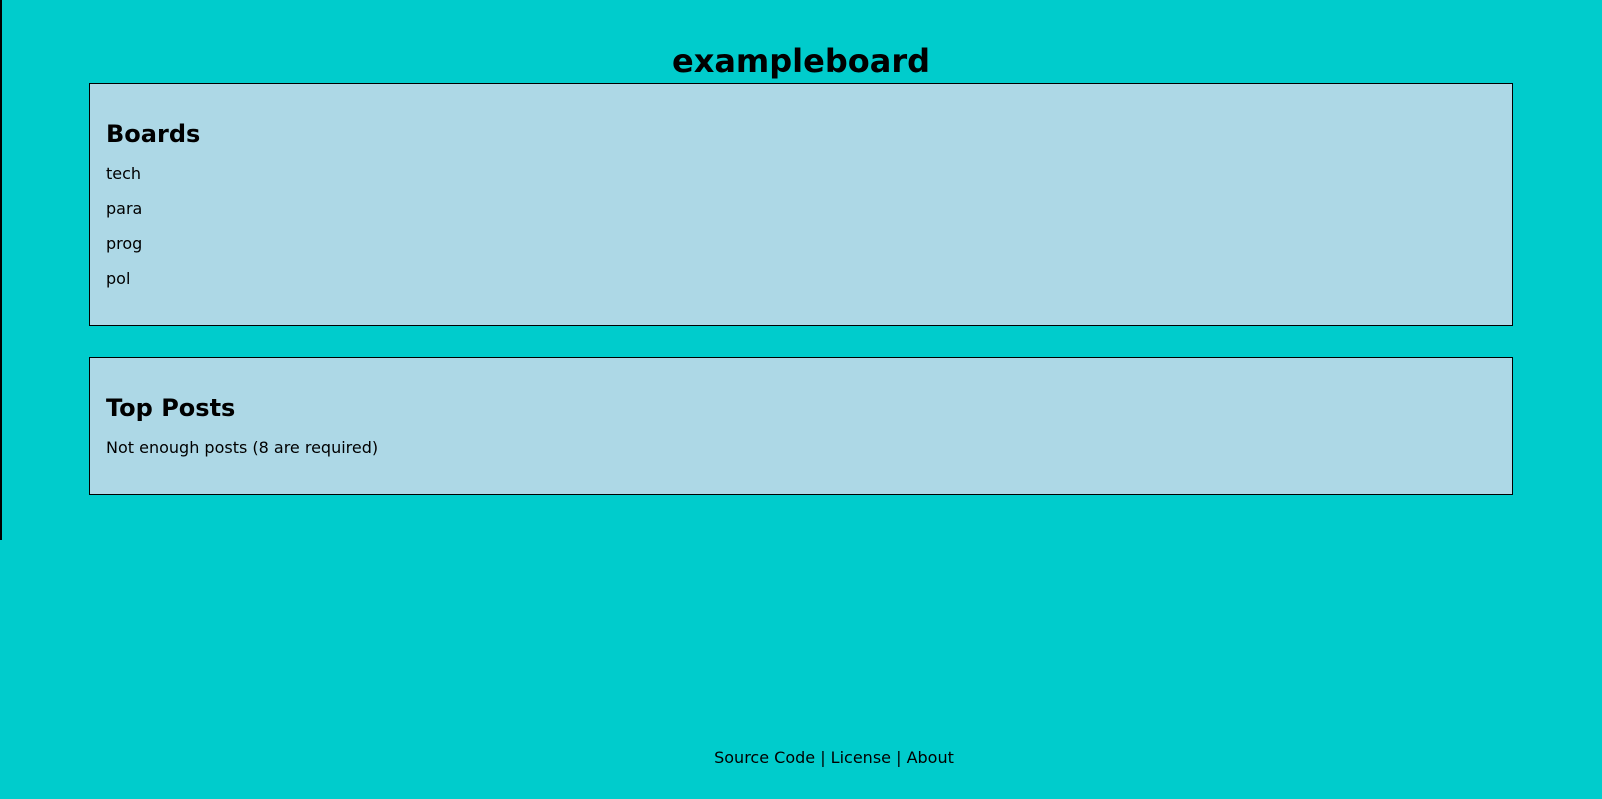 The height and width of the screenshot is (799, 1602). What do you see at coordinates (801, 61) in the screenshot?
I see `site-title: exampleboard` at bounding box center [801, 61].